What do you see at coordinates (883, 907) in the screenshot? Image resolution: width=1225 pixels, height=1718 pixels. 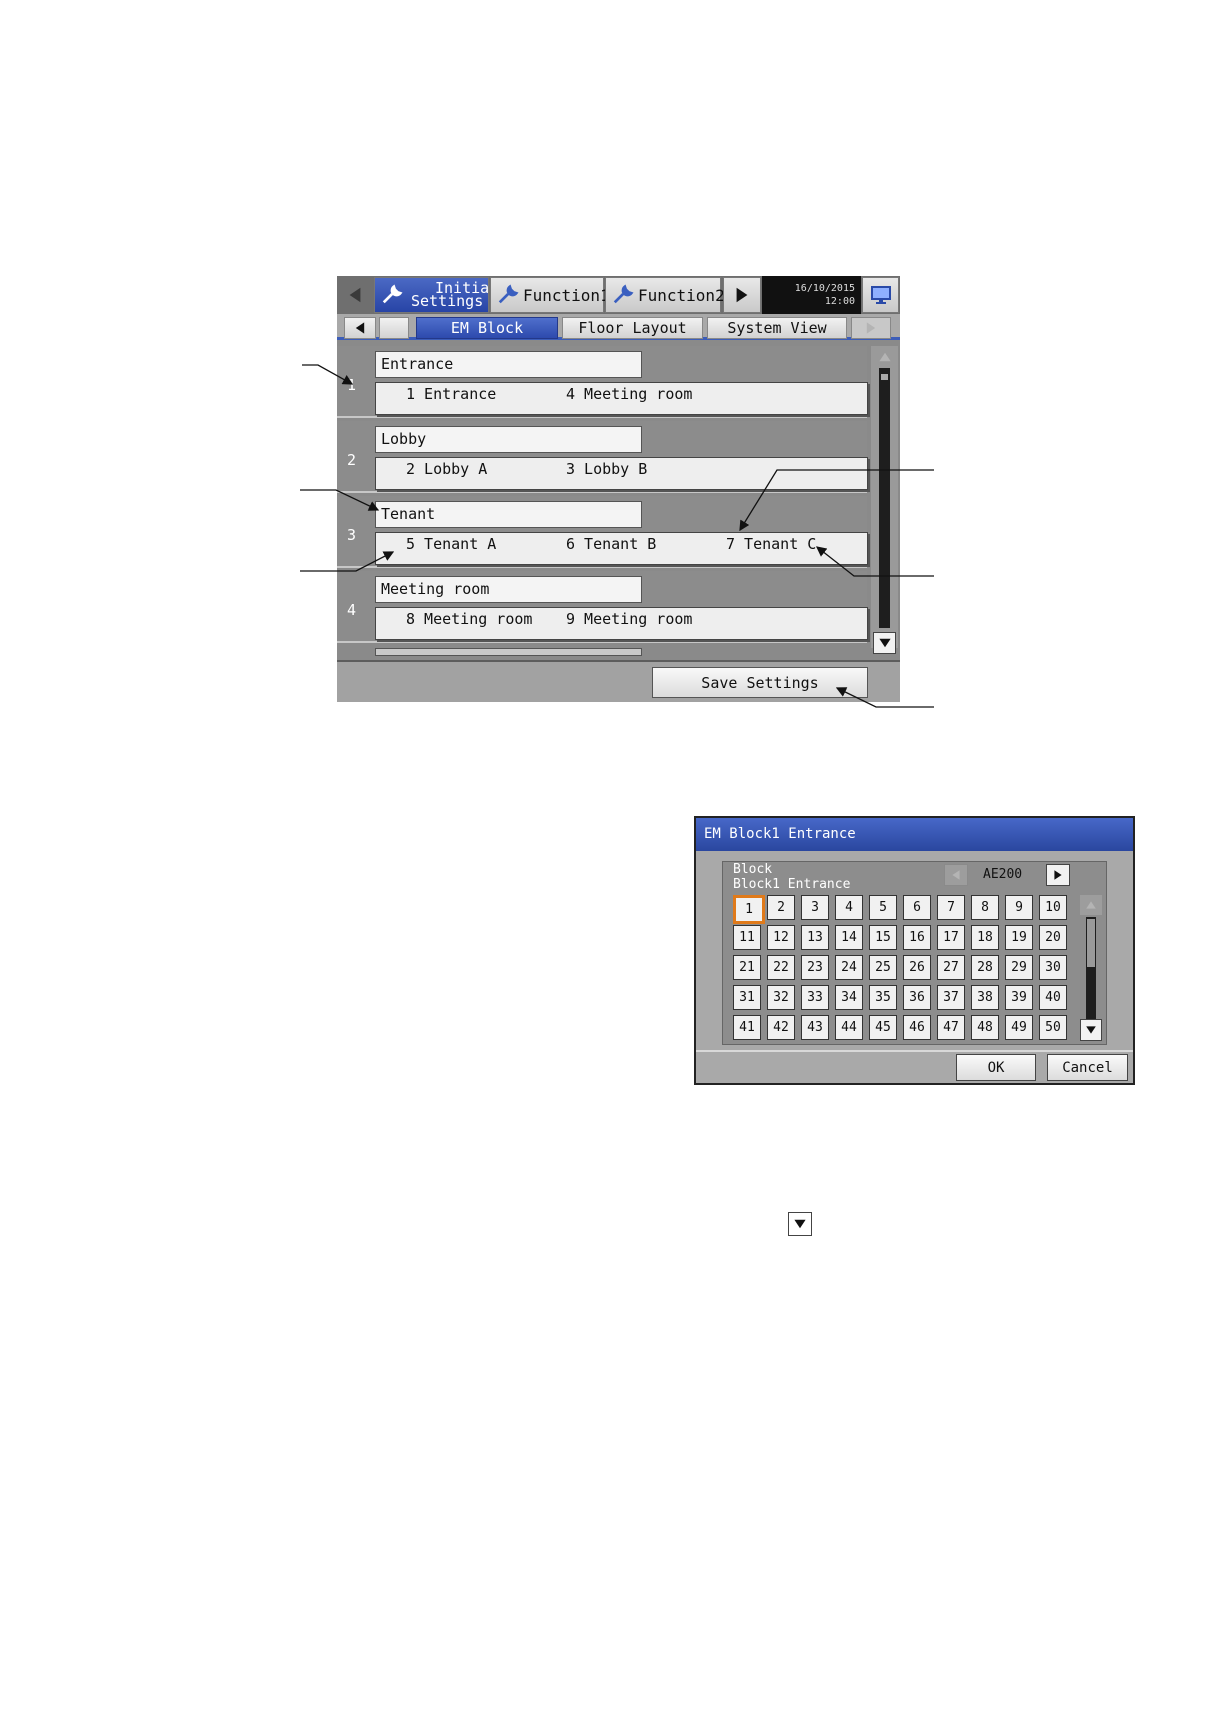 I see `unit-cell: 5` at bounding box center [883, 907].